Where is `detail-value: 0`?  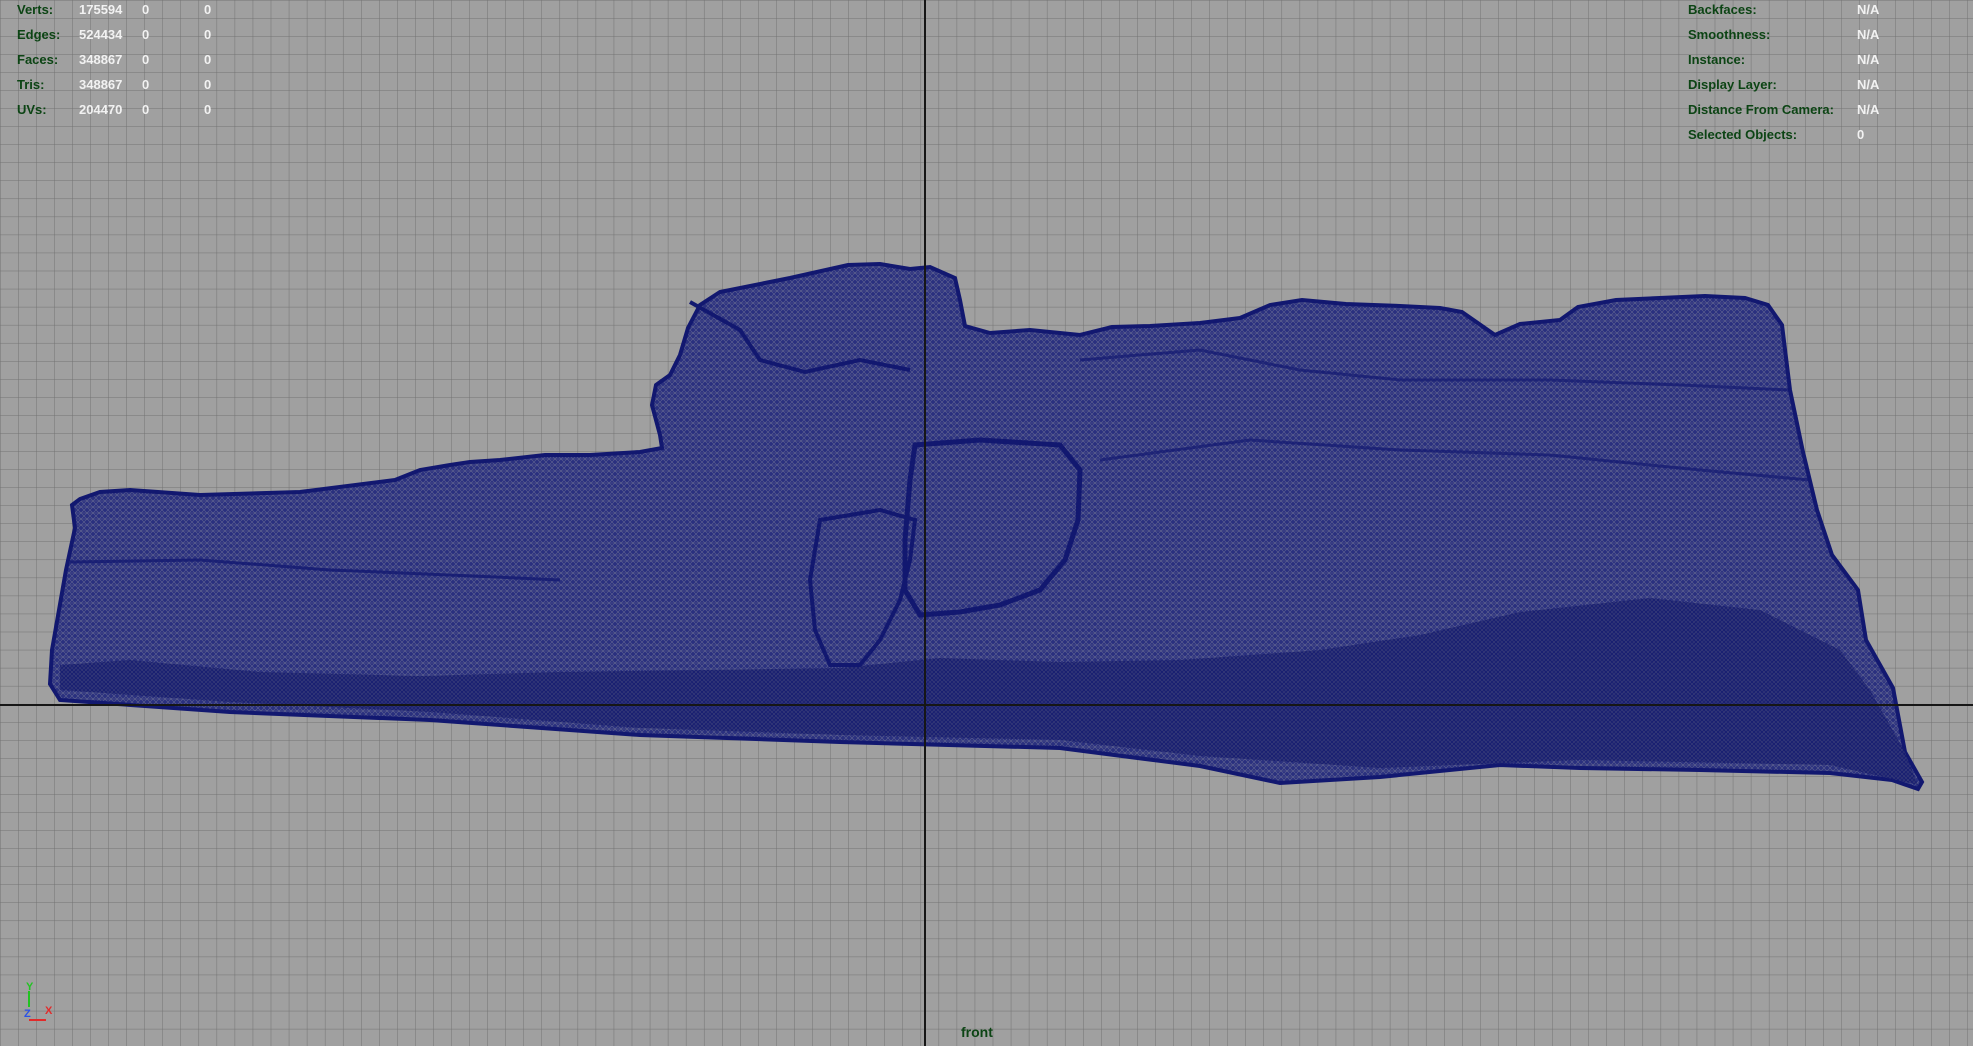 detail-value: 0 is located at coordinates (1861, 134).